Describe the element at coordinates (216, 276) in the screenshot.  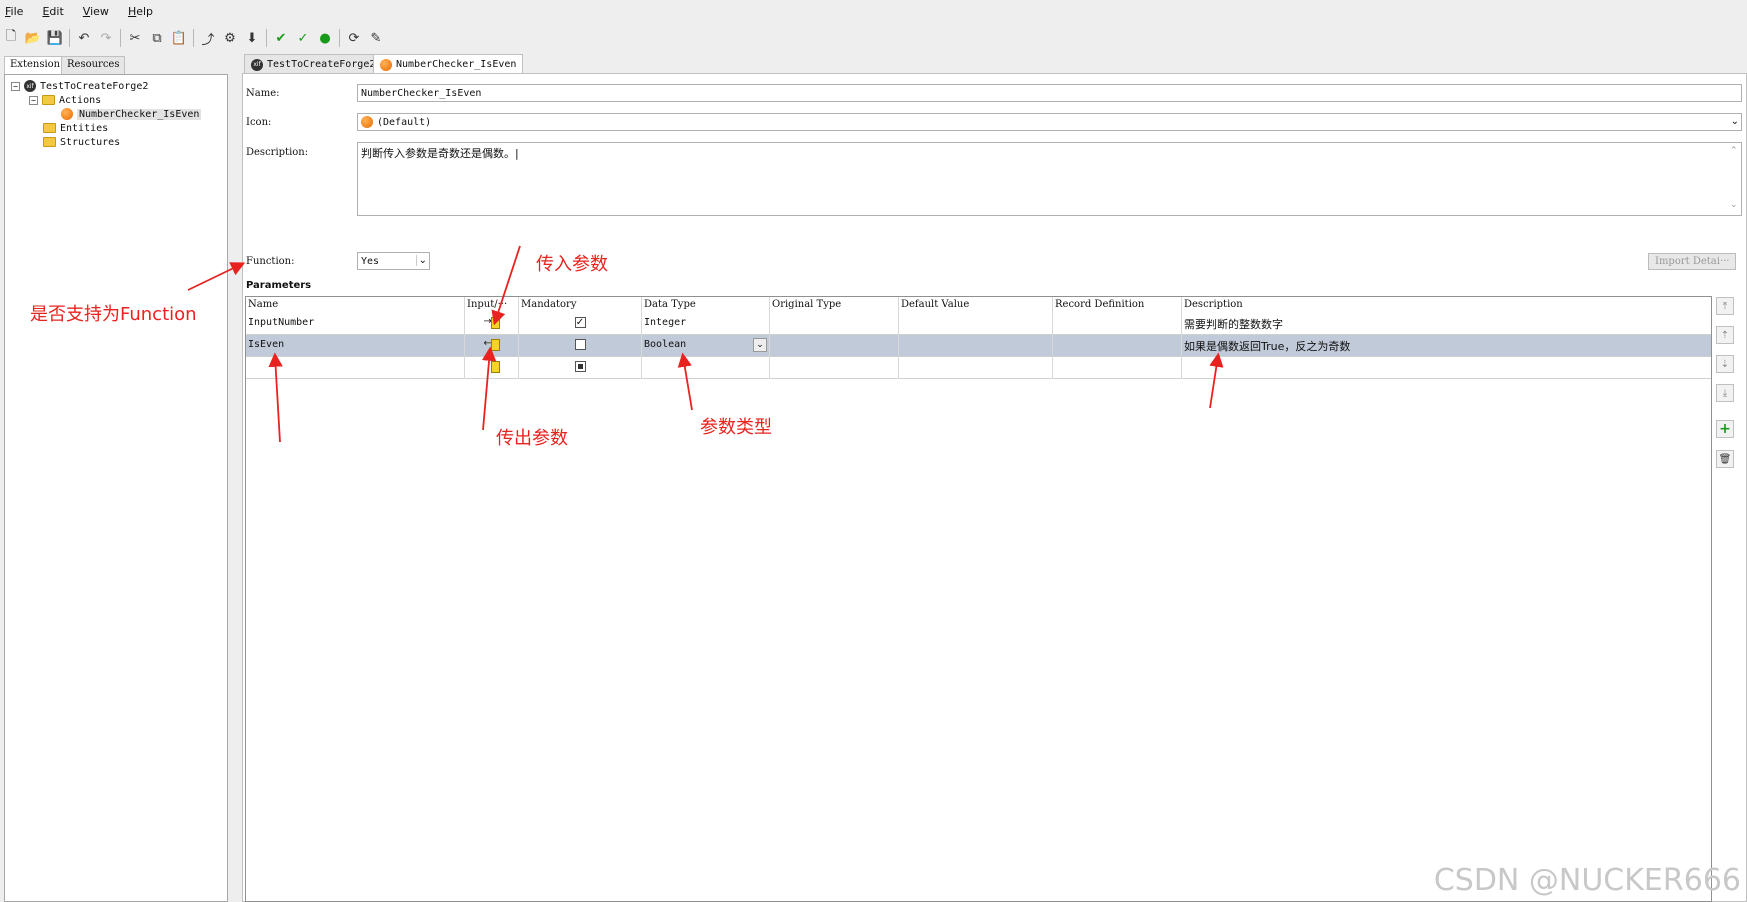
I see `arrow-function` at that location.